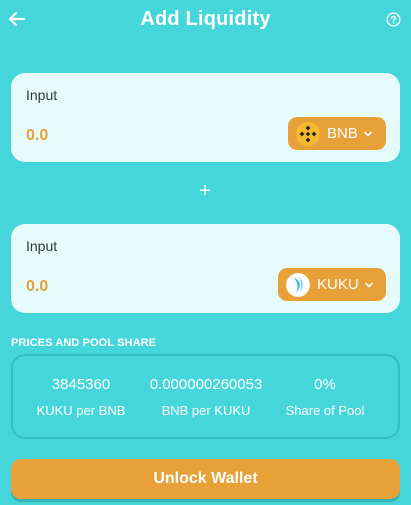 The image size is (411, 505). I want to click on prices-section-title: PRICES AND POOL SHARE, so click(84, 343).